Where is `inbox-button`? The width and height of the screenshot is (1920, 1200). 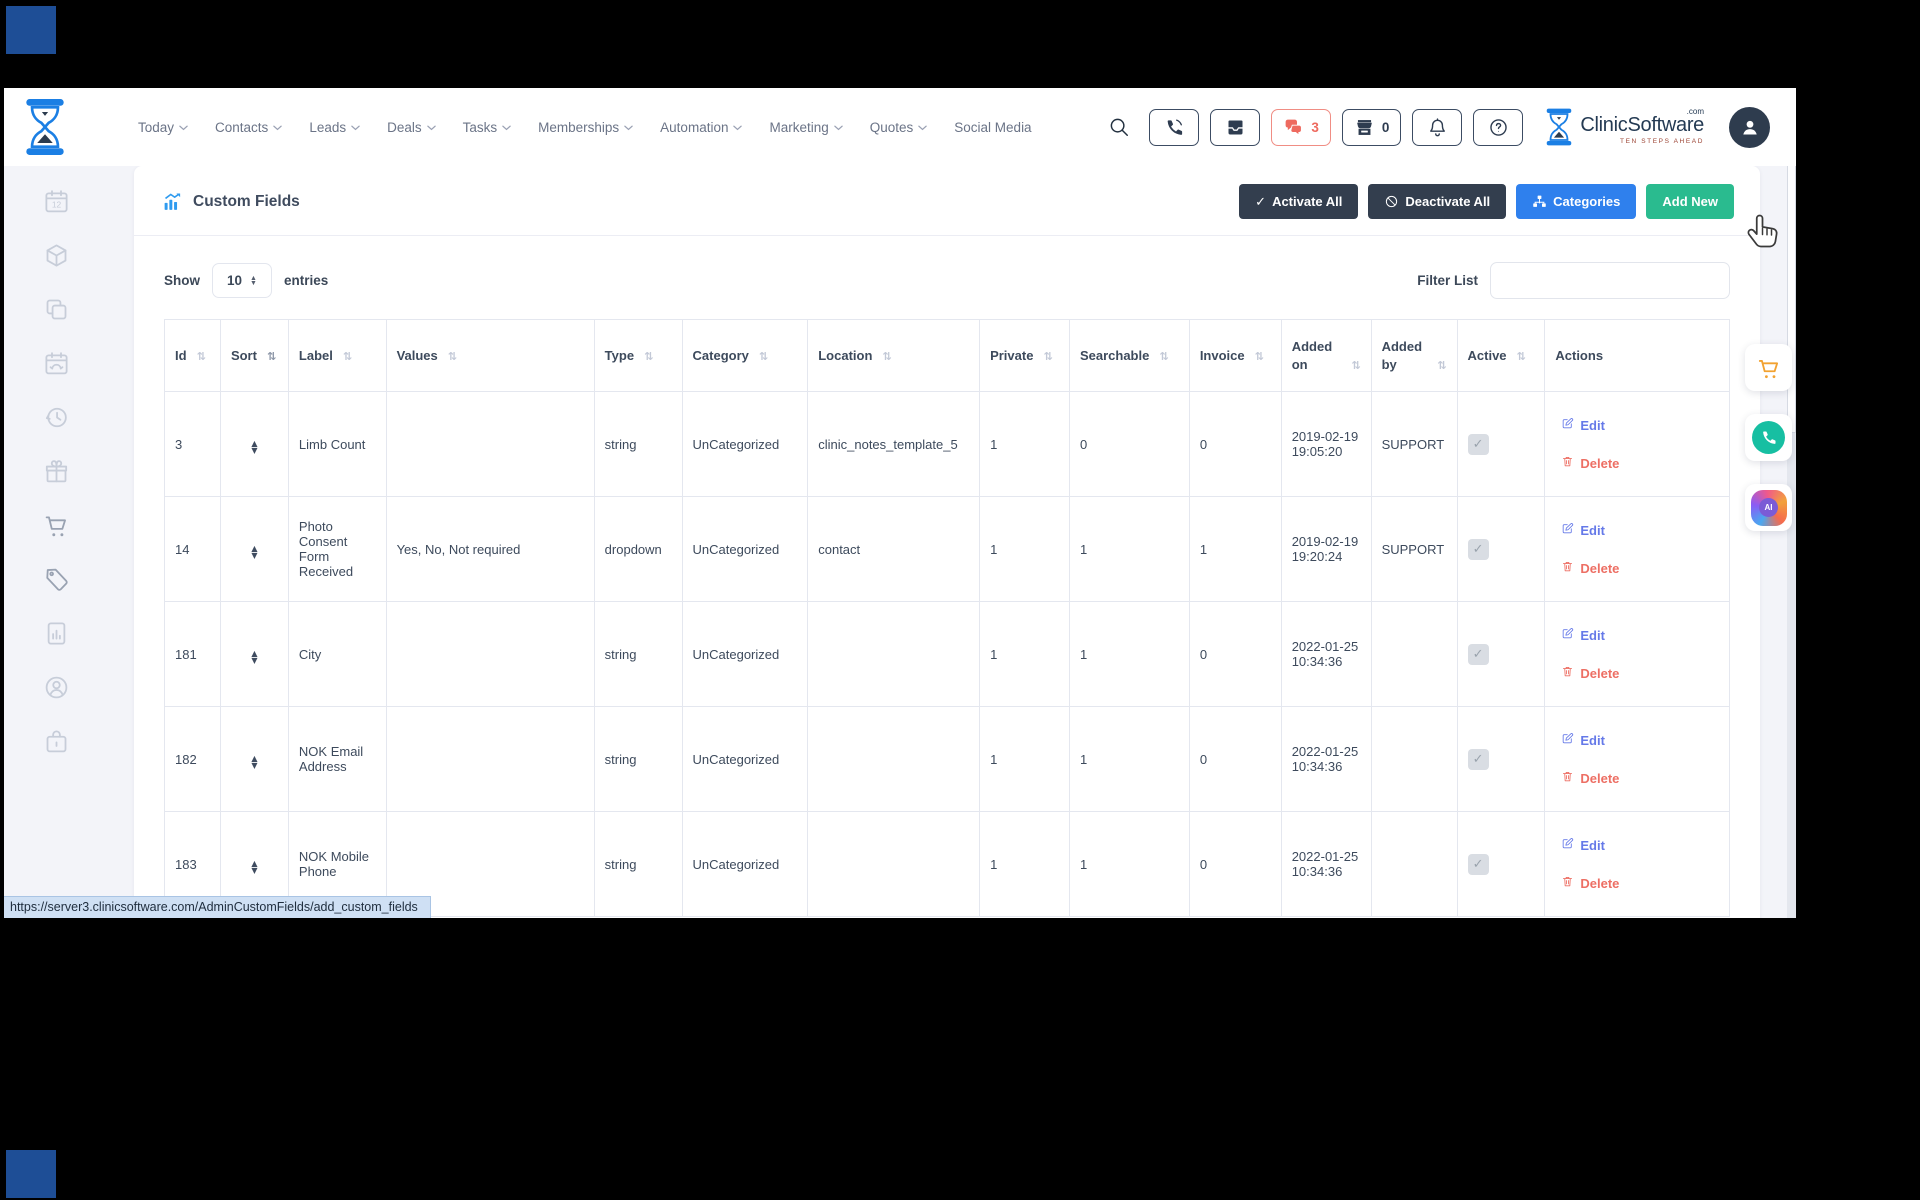
inbox-button is located at coordinates (1235, 127).